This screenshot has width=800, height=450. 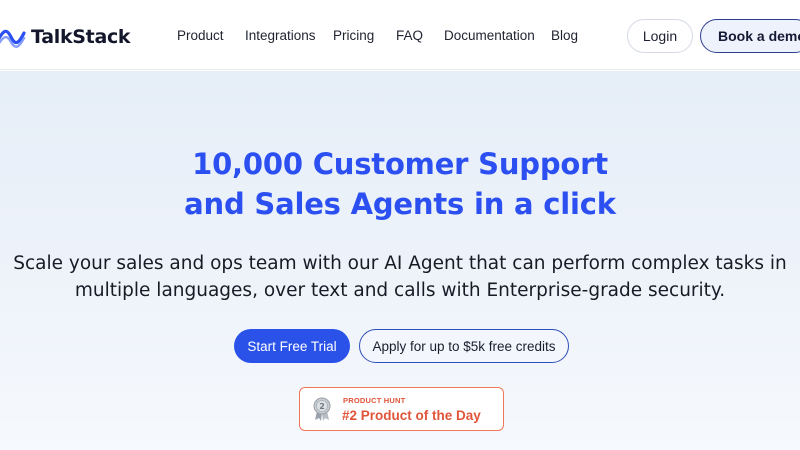 What do you see at coordinates (564, 35) in the screenshot?
I see `nav-item-blog: Blog` at bounding box center [564, 35].